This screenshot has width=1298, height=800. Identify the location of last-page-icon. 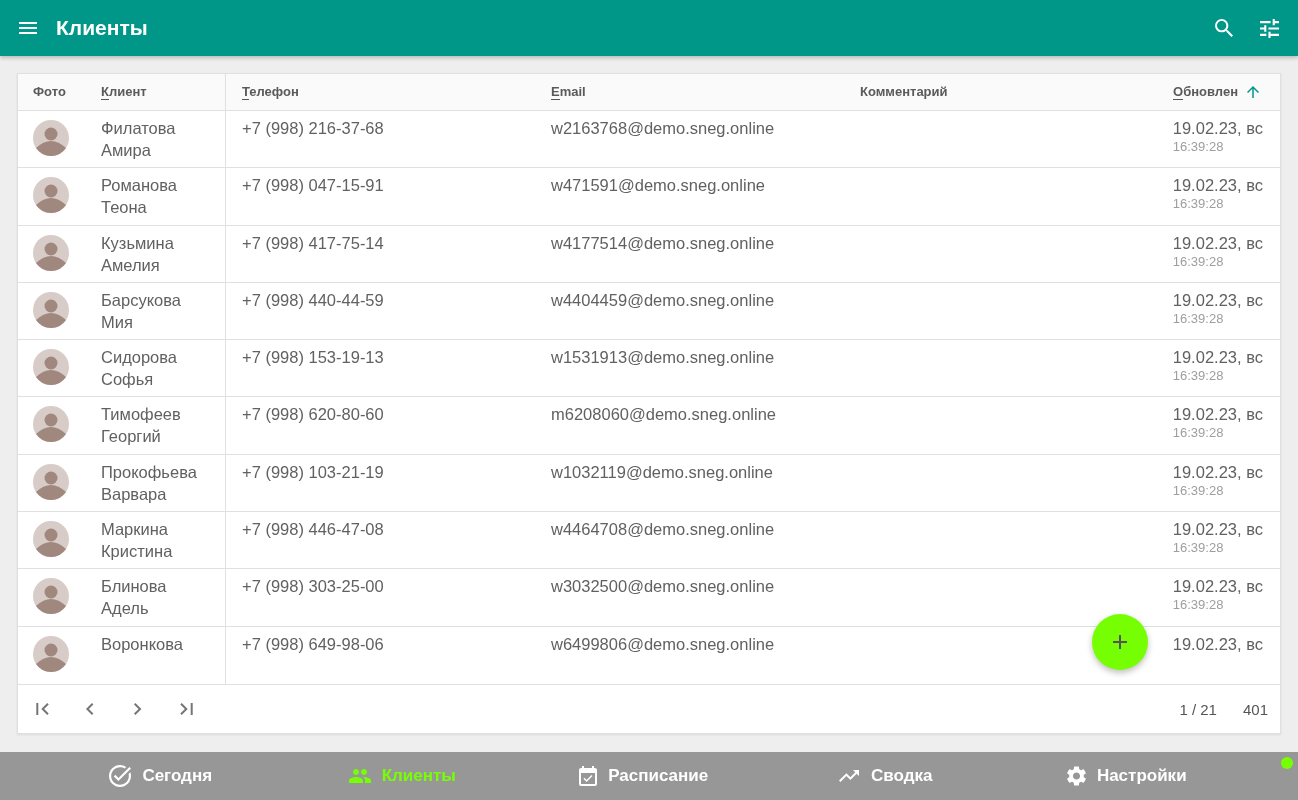
(186, 709).